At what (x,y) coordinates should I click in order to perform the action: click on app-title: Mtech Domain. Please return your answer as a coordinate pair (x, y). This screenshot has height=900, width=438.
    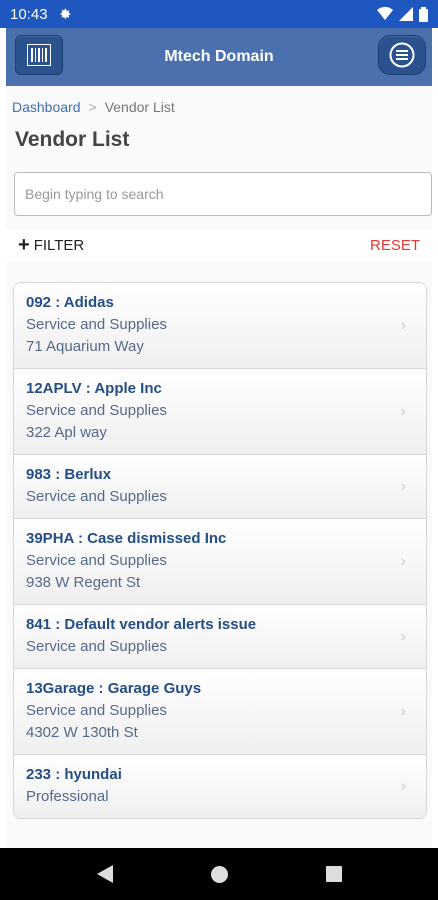
    Looking at the image, I should click on (219, 56).